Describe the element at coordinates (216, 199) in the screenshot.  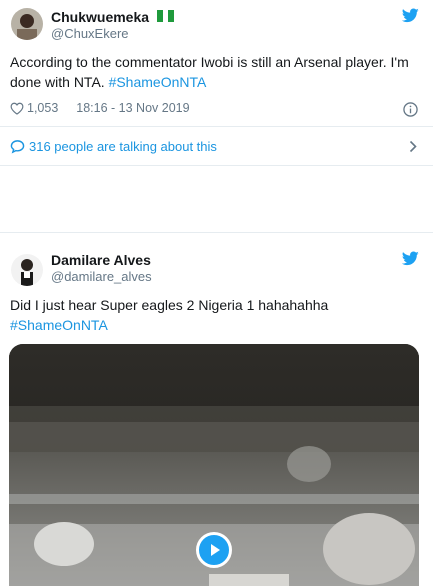
I see `tweet-separator` at that location.